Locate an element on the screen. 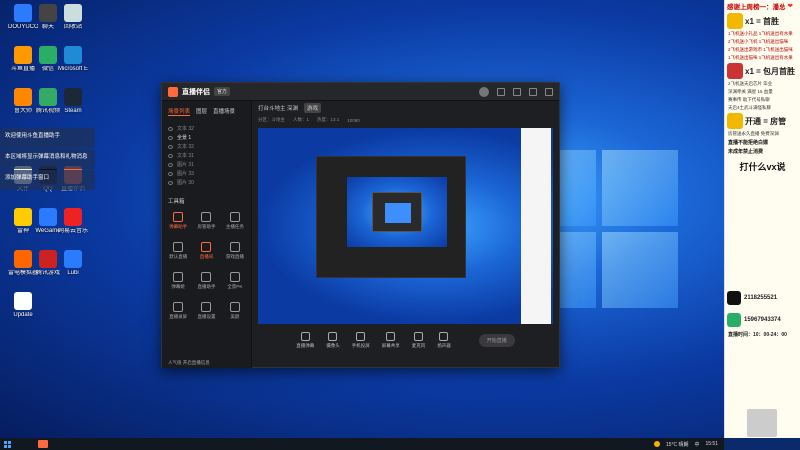 The image size is (800, 450). toolbar-button: 直播弹幕 is located at coordinates (305, 340).